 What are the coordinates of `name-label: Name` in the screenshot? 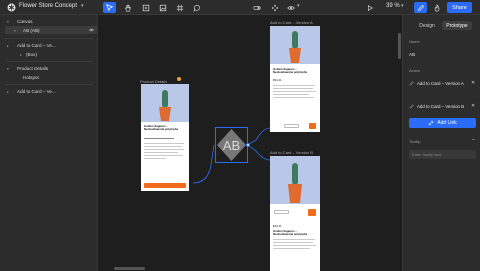 It's located at (414, 41).